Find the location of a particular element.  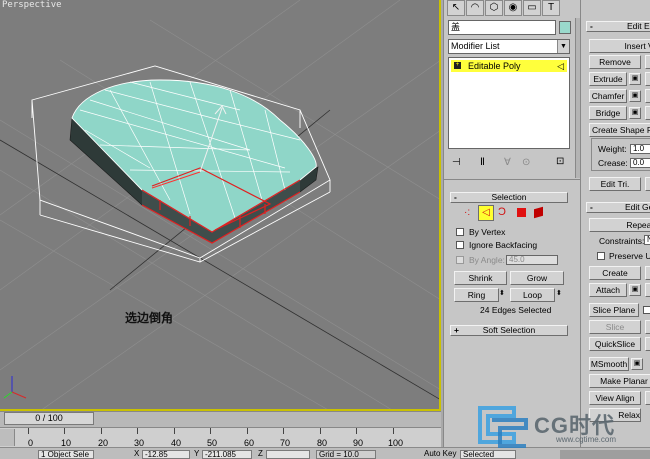

stack-item-editable-poly: + Editable Poly ◁ is located at coordinates (509, 66).